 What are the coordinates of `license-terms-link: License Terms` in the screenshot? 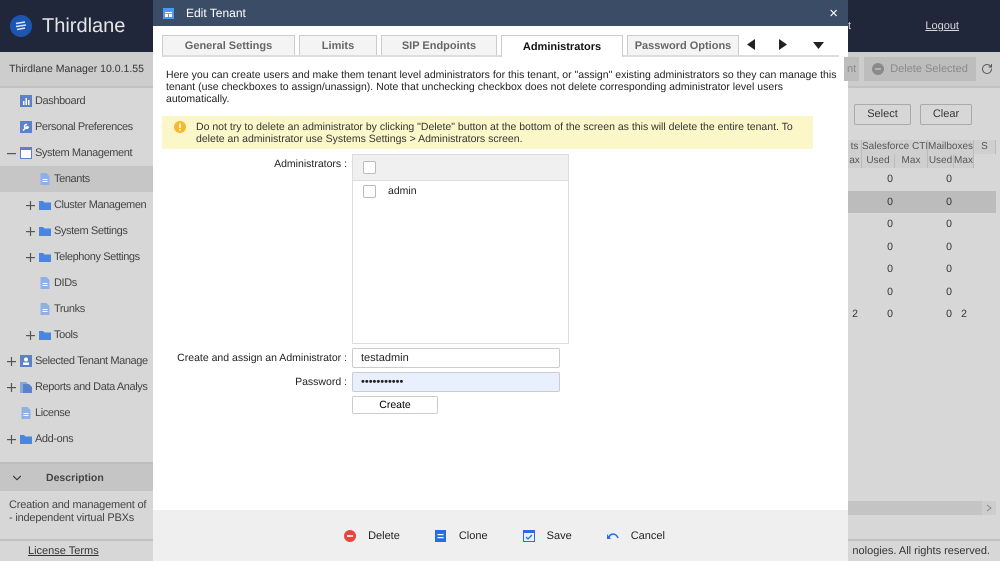 It's located at (63, 551).